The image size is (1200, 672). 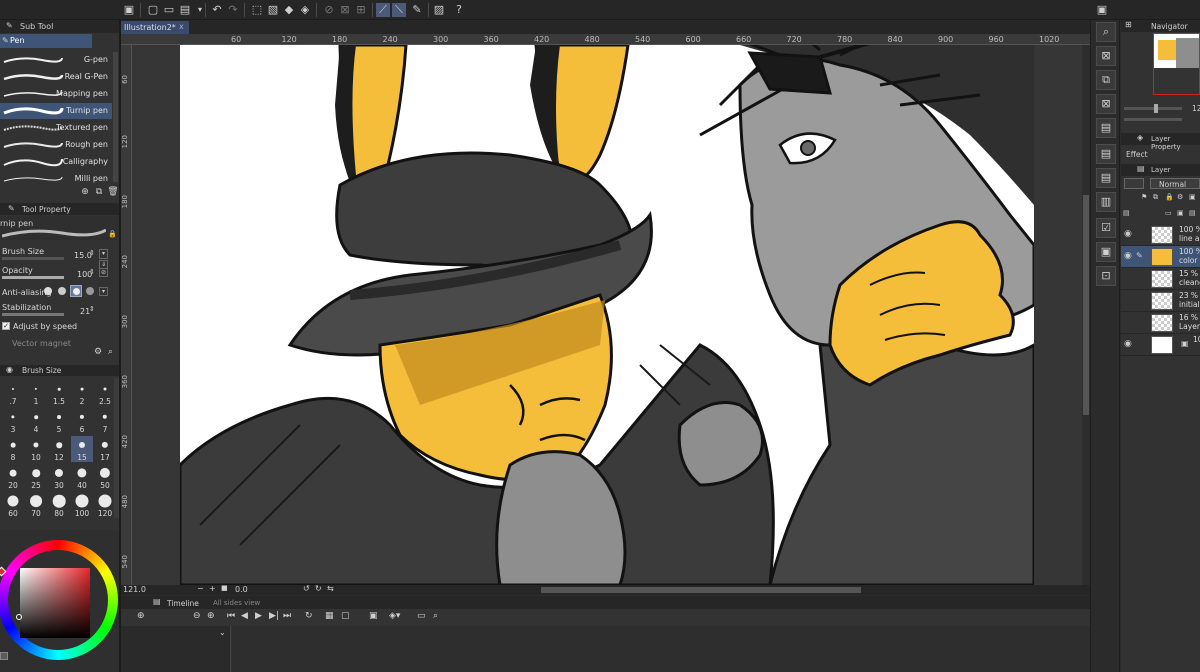 What do you see at coordinates (103, 272) in the screenshot?
I see `opacity-pressure-icon: ⊘` at bounding box center [103, 272].